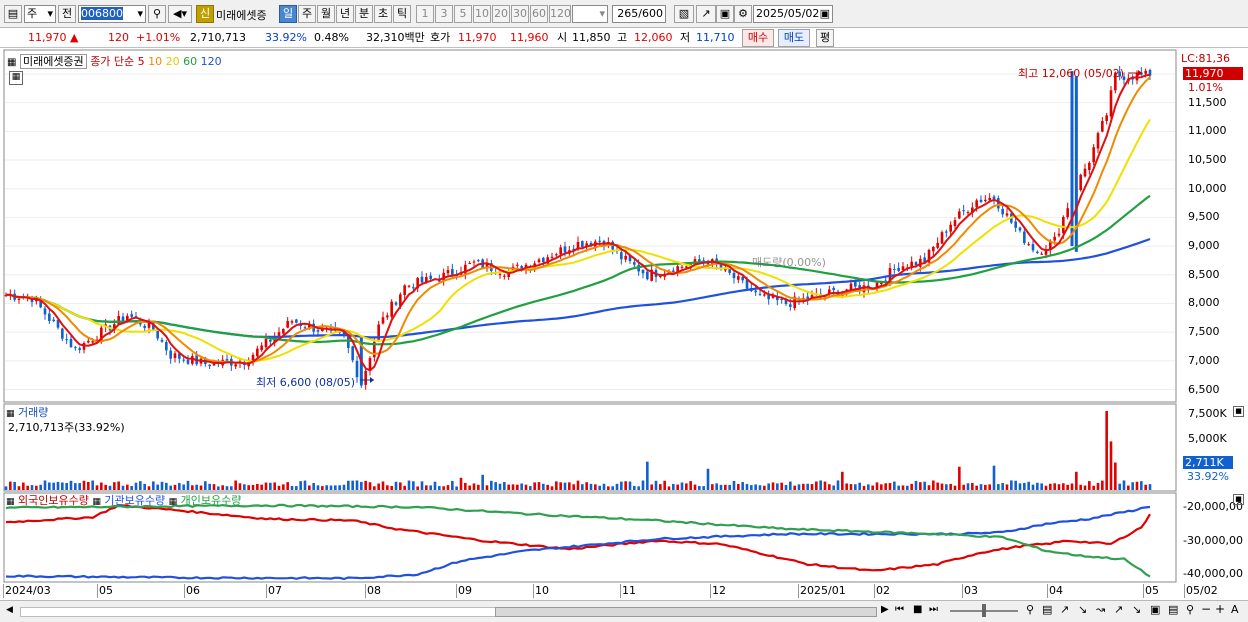 This screenshot has width=1248, height=622. What do you see at coordinates (984, 610) in the screenshot?
I see `zoom-handle` at bounding box center [984, 610].